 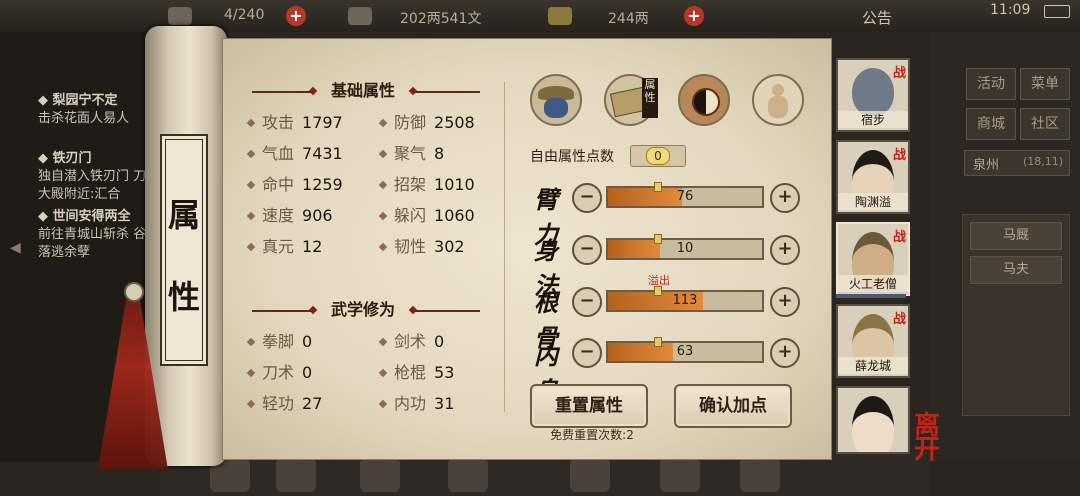 I want to click on stat-sword: 剑术 0, so click(x=411, y=342).